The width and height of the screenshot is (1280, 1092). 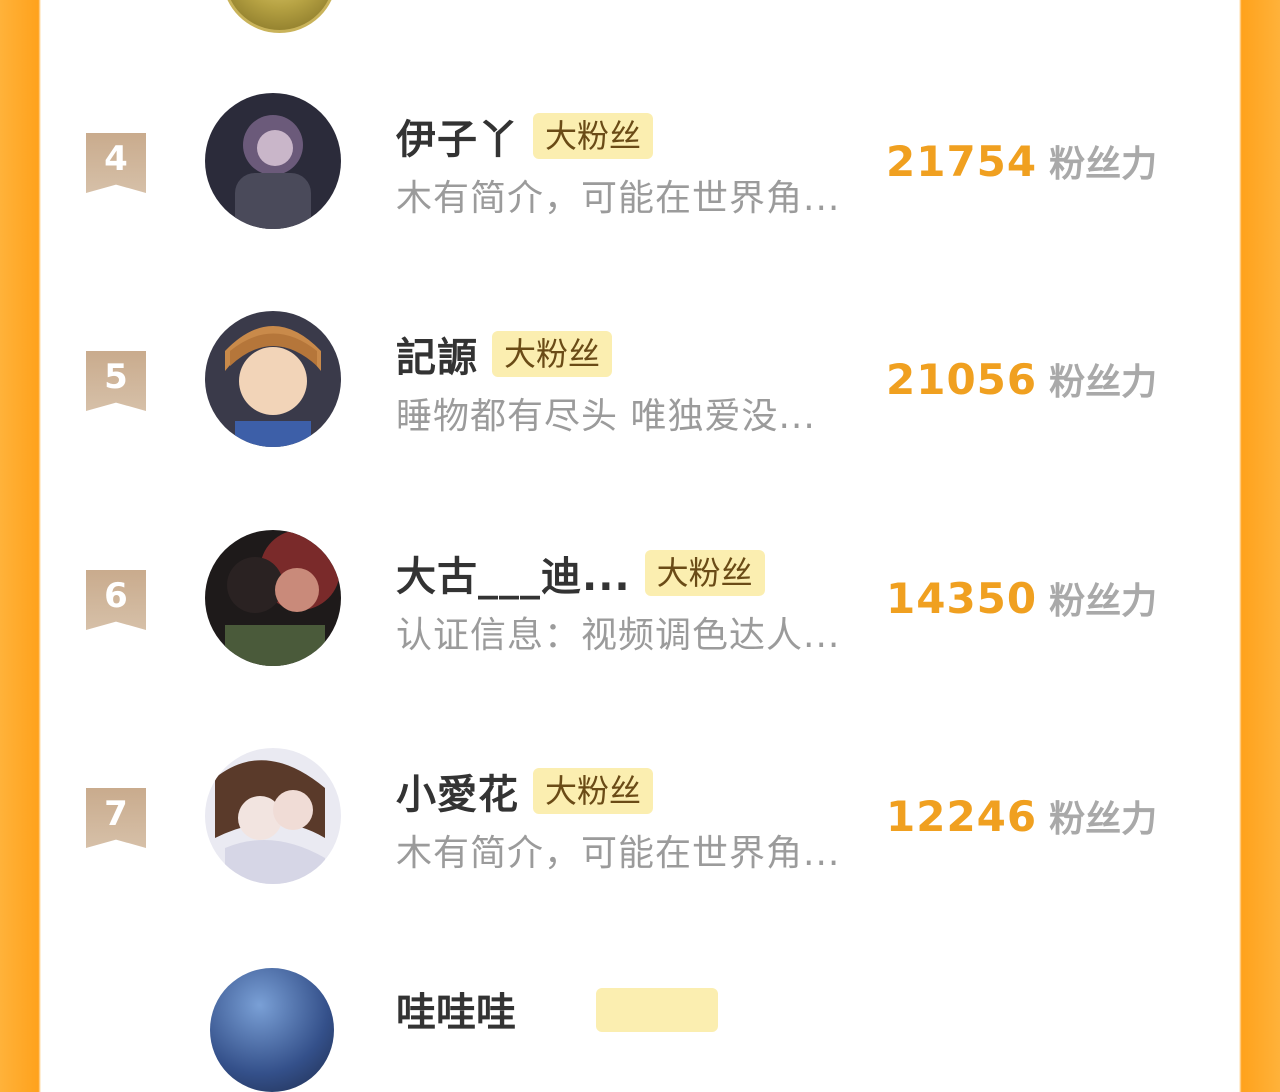 What do you see at coordinates (962, 161) in the screenshot?
I see `fan-power-value: 21754` at bounding box center [962, 161].